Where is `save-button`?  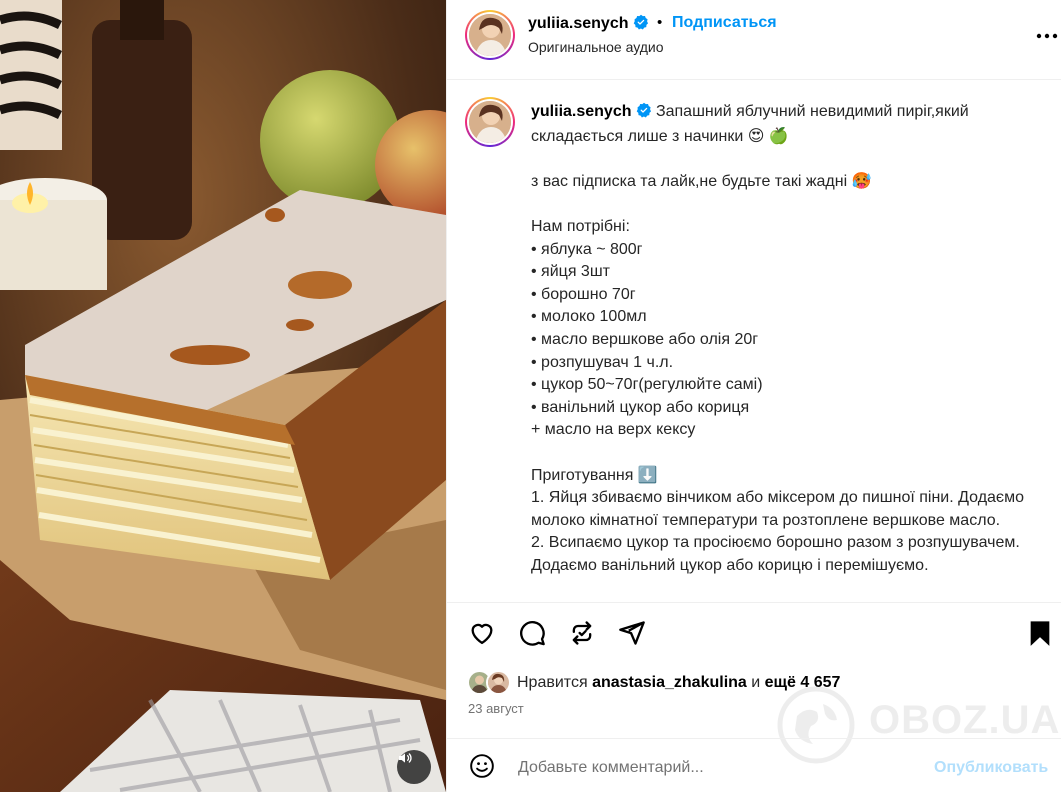 save-button is located at coordinates (1040, 635).